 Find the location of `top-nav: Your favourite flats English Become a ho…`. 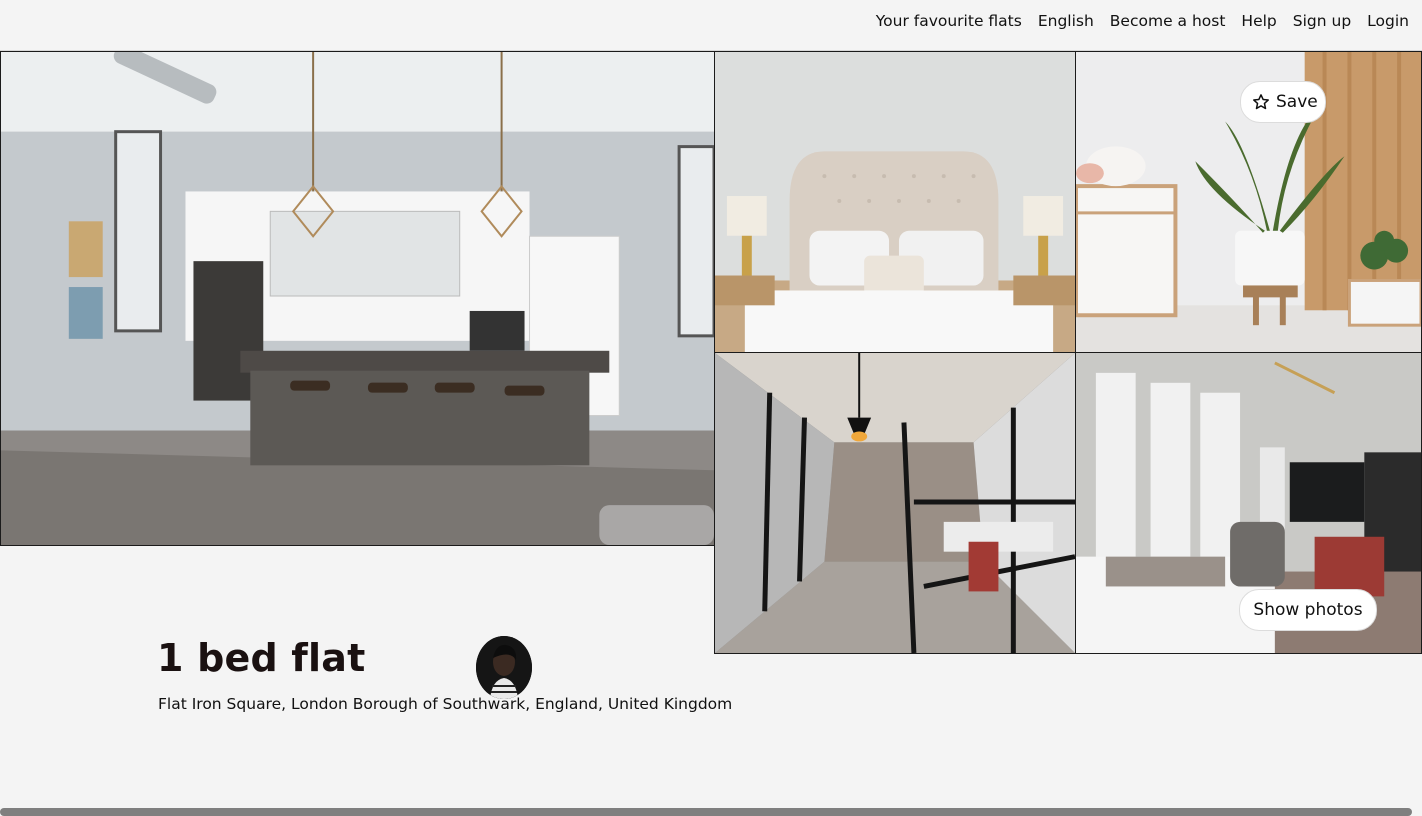

top-nav: Your favourite flats English Become a ho… is located at coordinates (711, 25).